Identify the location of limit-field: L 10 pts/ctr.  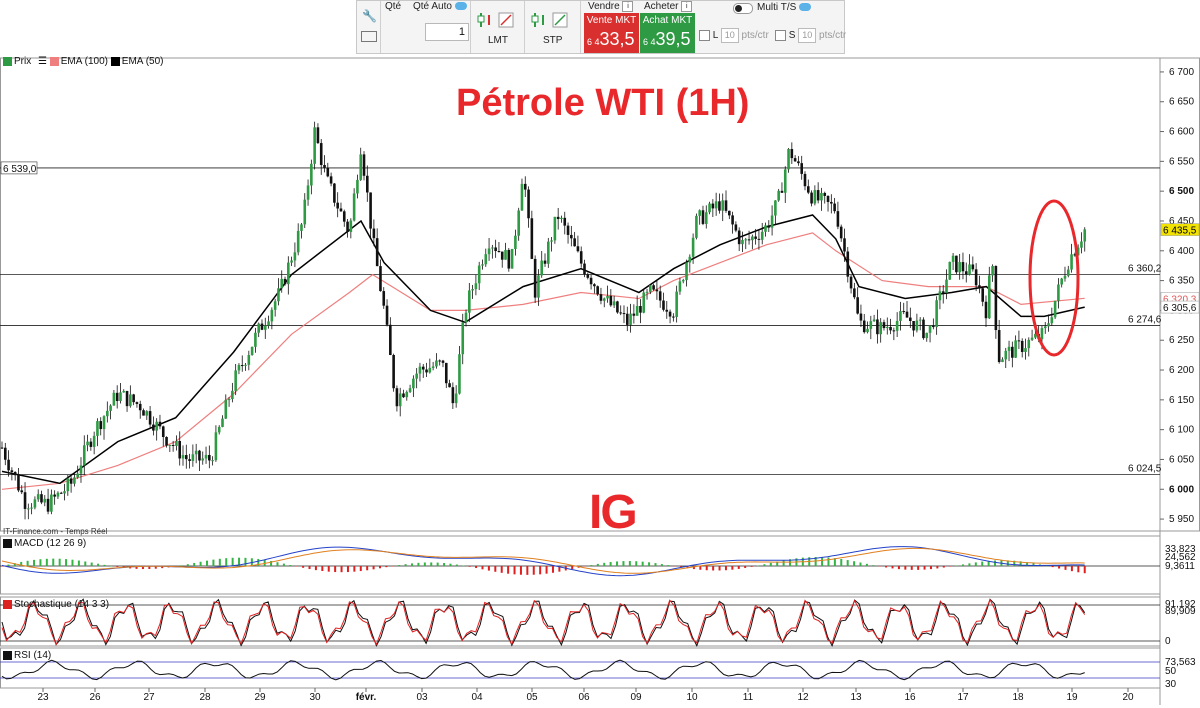
(734, 35).